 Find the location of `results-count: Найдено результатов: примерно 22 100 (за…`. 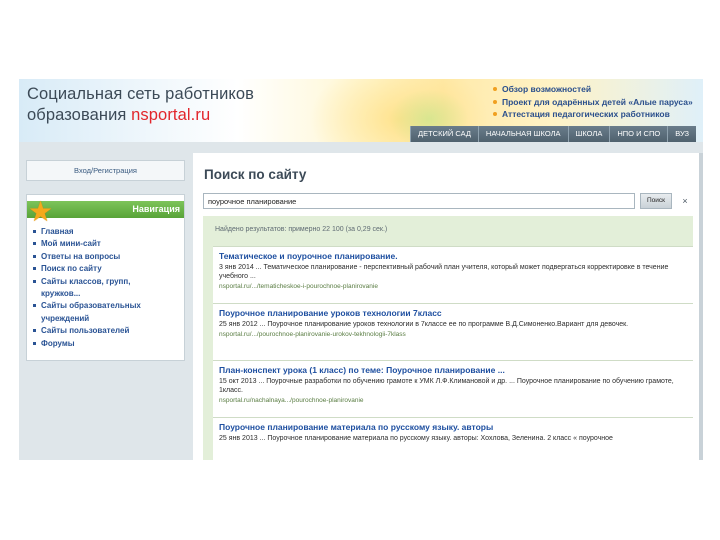

results-count: Найдено результатов: примерно 22 100 (за… is located at coordinates (301, 229).